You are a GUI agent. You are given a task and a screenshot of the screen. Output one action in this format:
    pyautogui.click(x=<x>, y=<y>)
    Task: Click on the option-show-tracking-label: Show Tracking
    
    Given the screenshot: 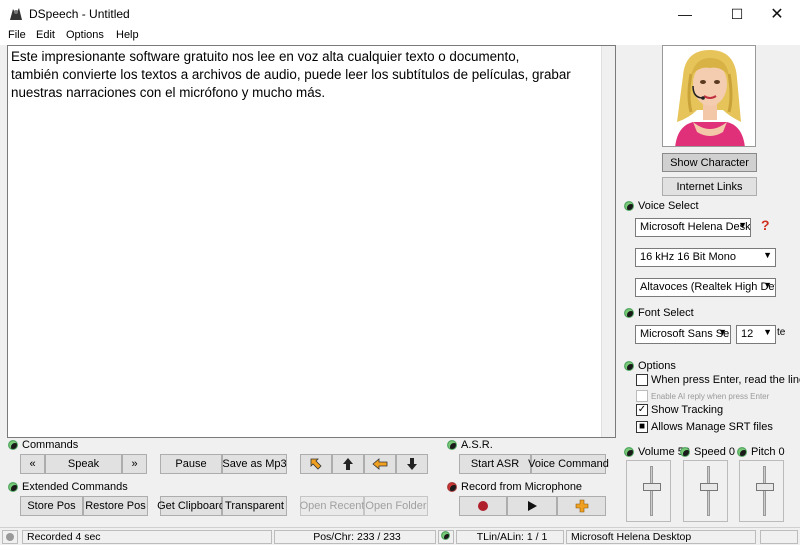 What is the action you would take?
    pyautogui.click(x=687, y=410)
    